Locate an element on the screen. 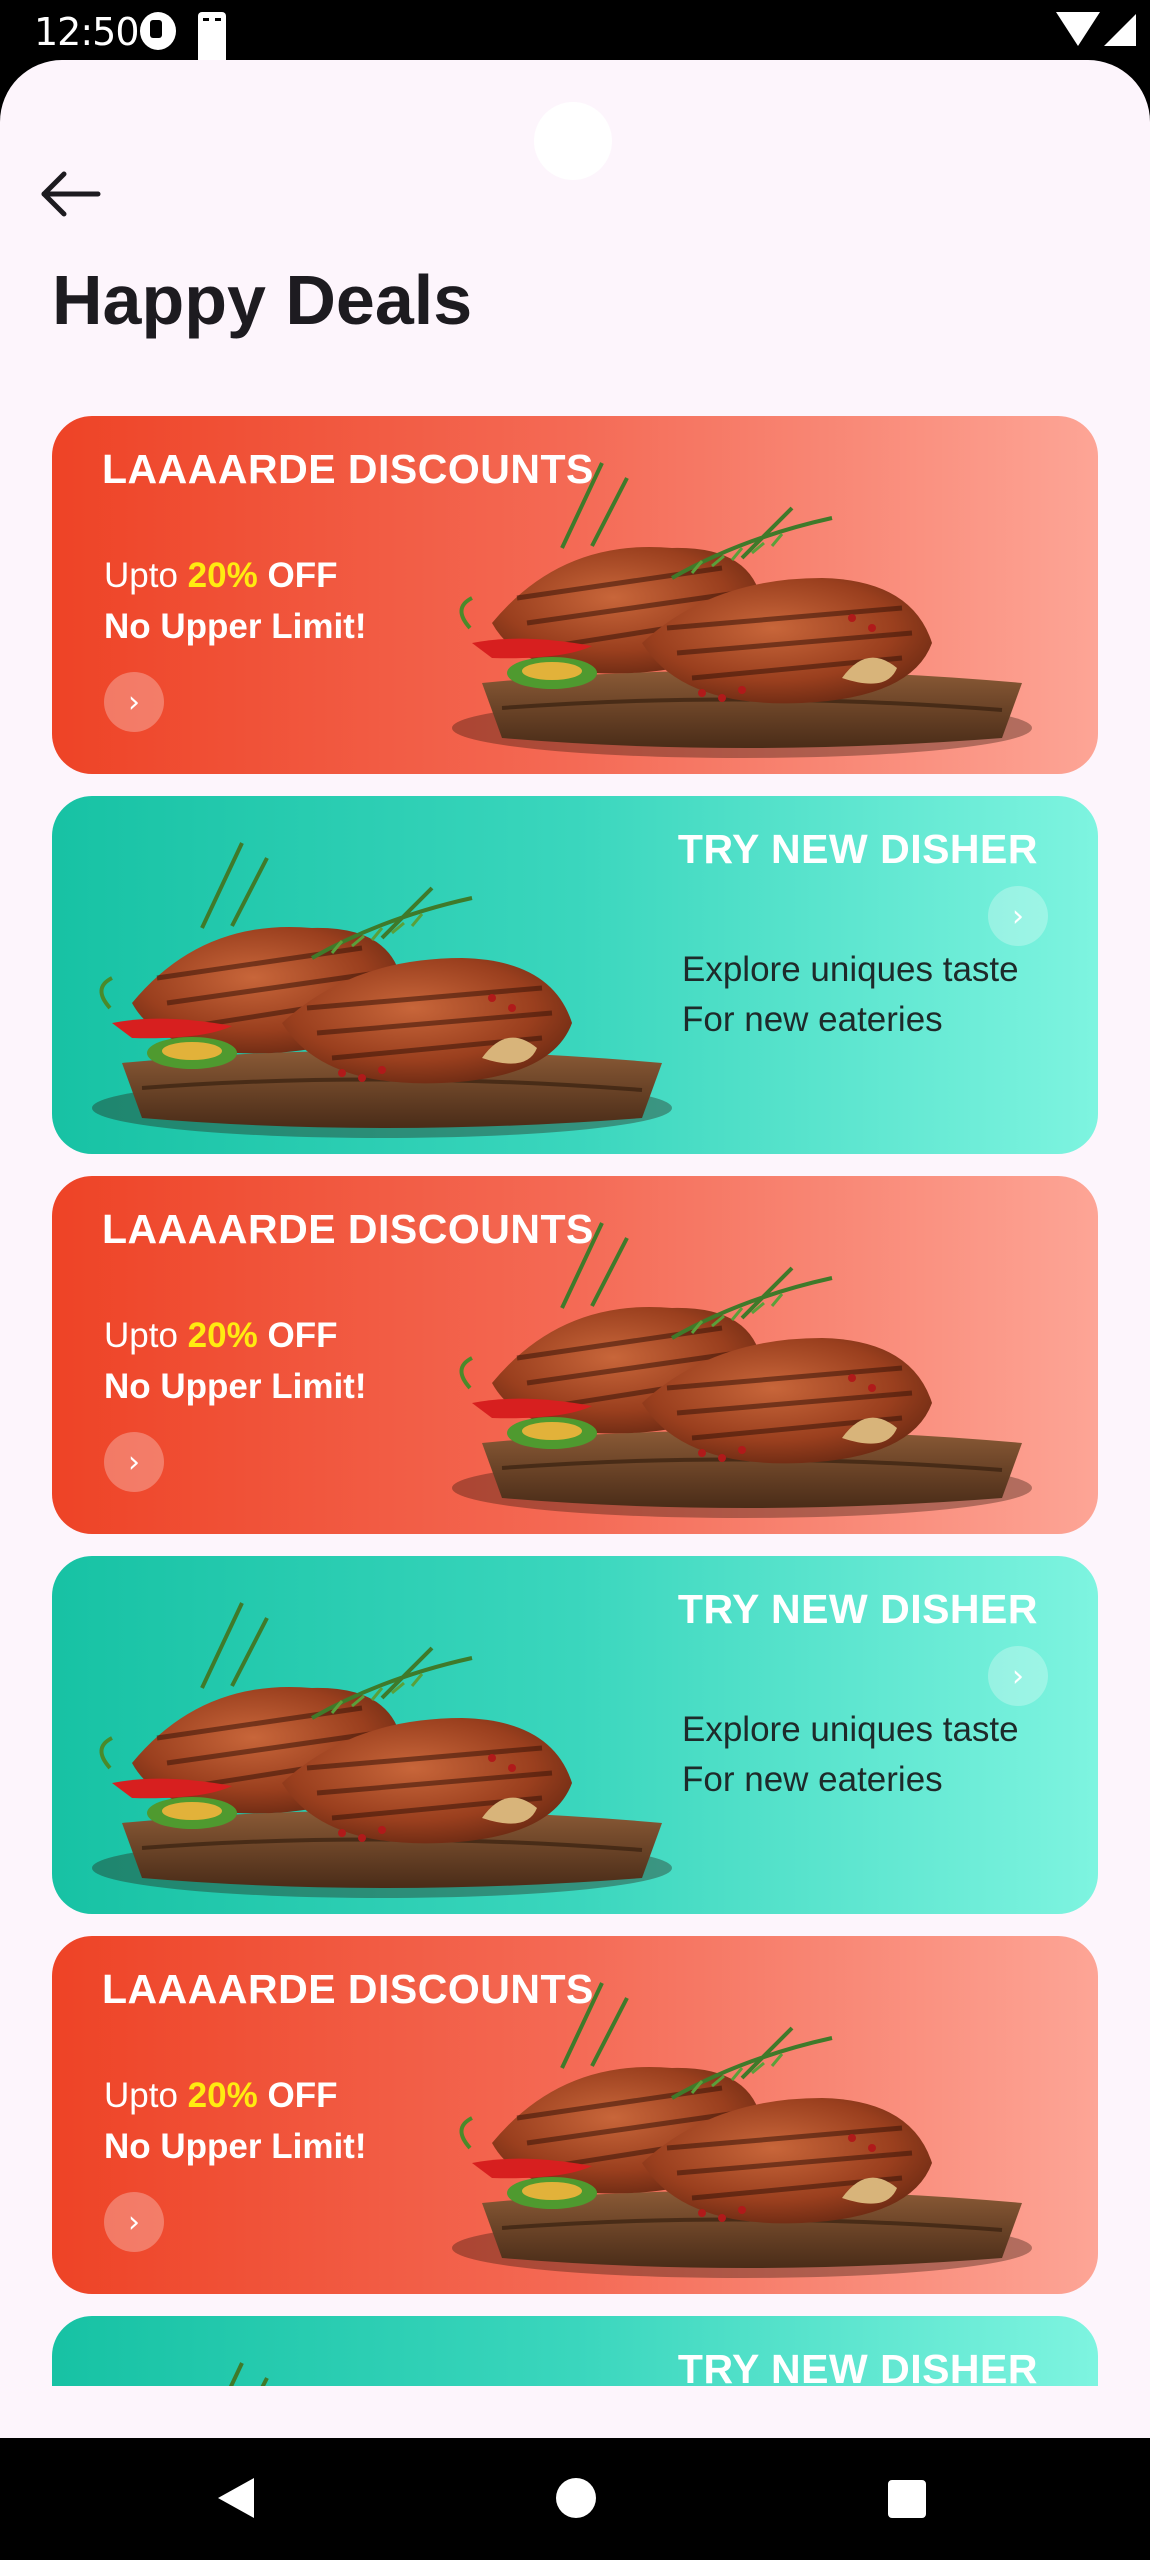  arrow-left-icon is located at coordinates (71, 194).